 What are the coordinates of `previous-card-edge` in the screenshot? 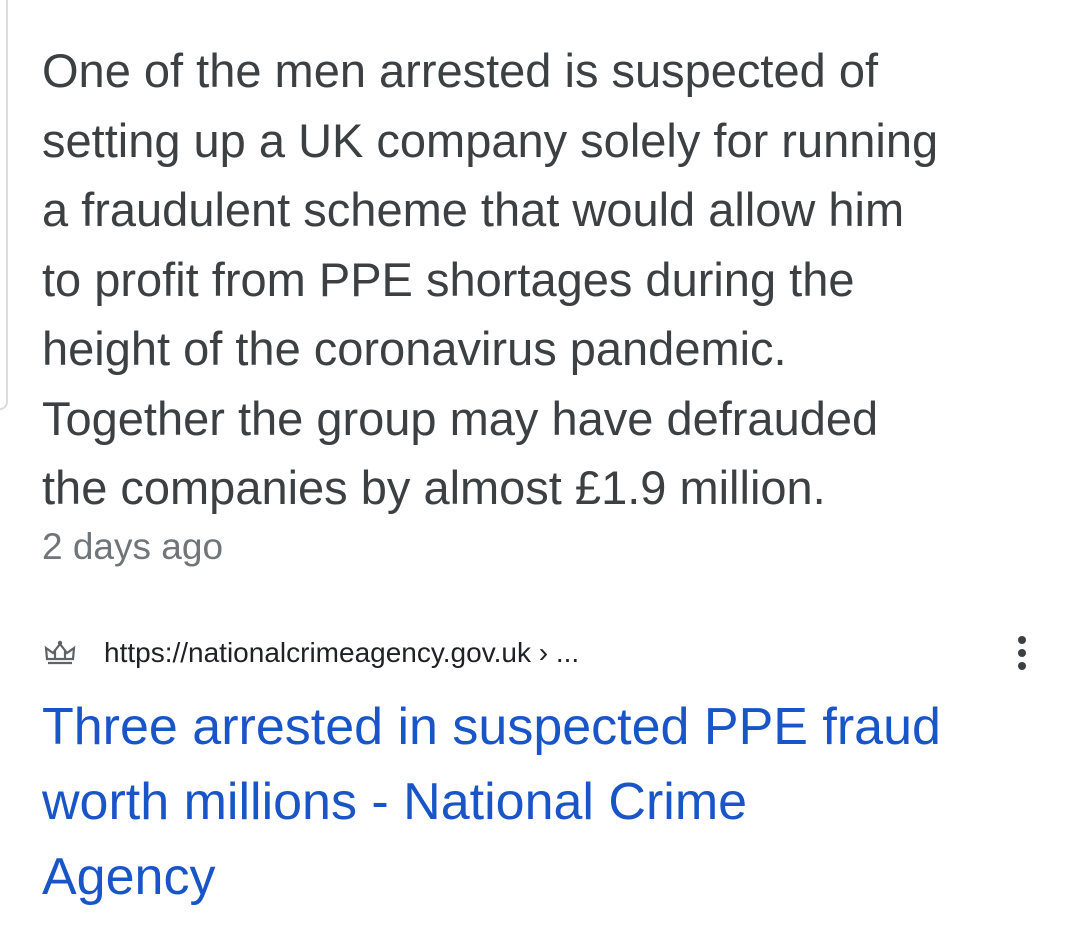 It's located at (4, 205).